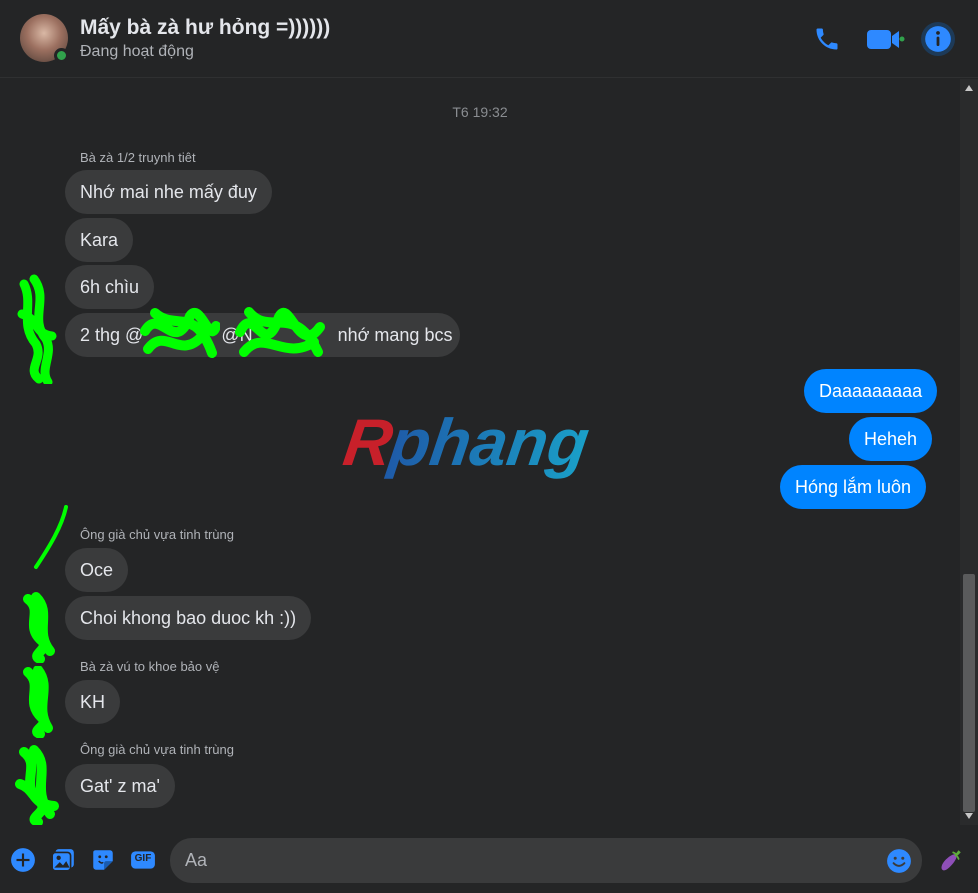  Describe the element at coordinates (969, 816) in the screenshot. I see `scroll-down-arrow` at that location.